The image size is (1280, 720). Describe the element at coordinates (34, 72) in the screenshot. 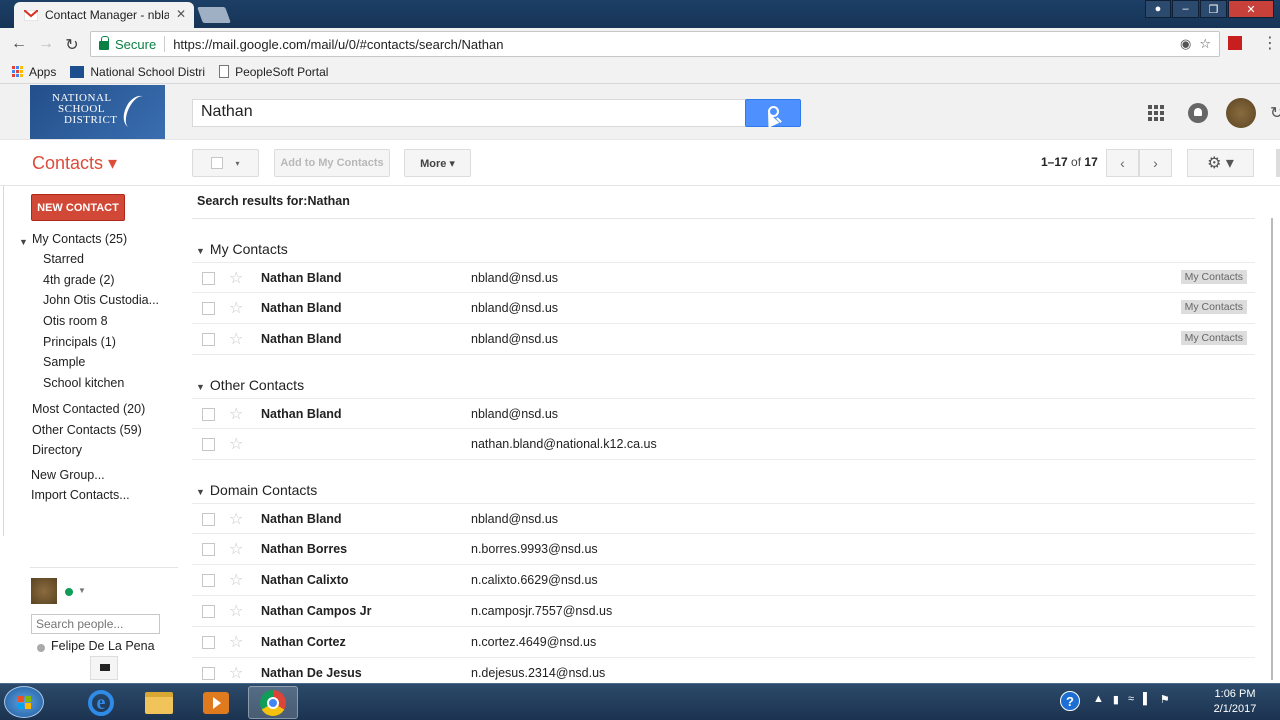

I see `bookmark-apps: Apps` at that location.